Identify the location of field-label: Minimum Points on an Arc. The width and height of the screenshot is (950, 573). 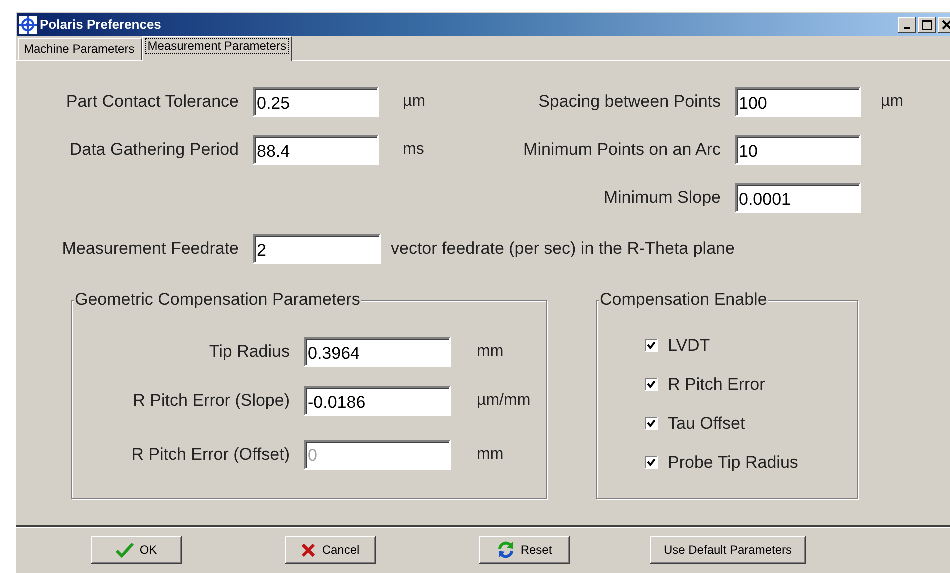
(622, 150).